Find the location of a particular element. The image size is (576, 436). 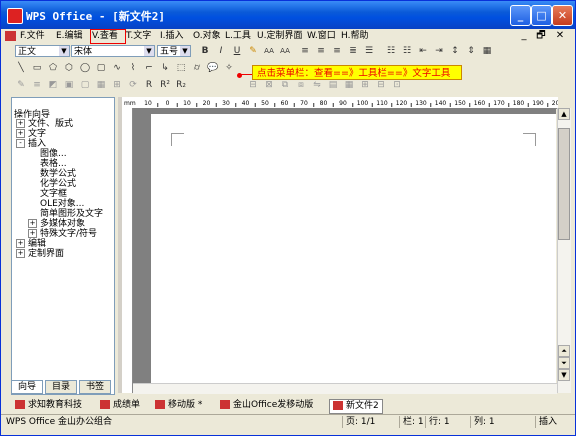

curve-tool-icon: ∿ is located at coordinates (117, 68).